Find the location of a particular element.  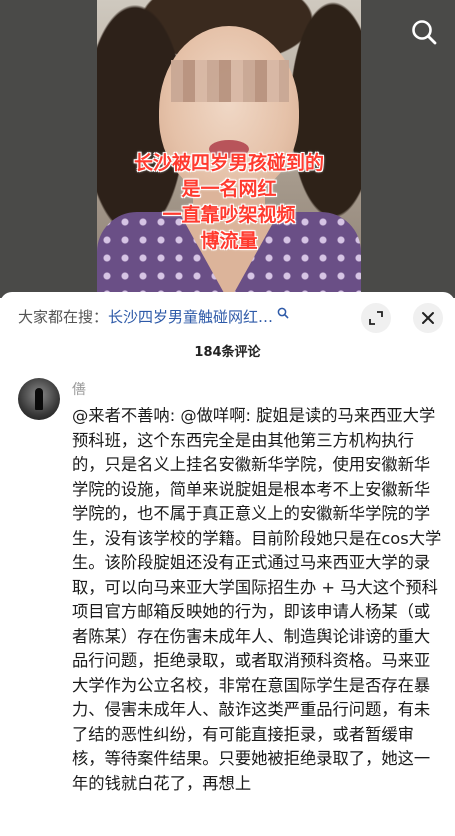

video-caption: 长沙被四岁男孩碰到的 是一名网红 一直靠吵架视频 博流量 is located at coordinates (229, 202).